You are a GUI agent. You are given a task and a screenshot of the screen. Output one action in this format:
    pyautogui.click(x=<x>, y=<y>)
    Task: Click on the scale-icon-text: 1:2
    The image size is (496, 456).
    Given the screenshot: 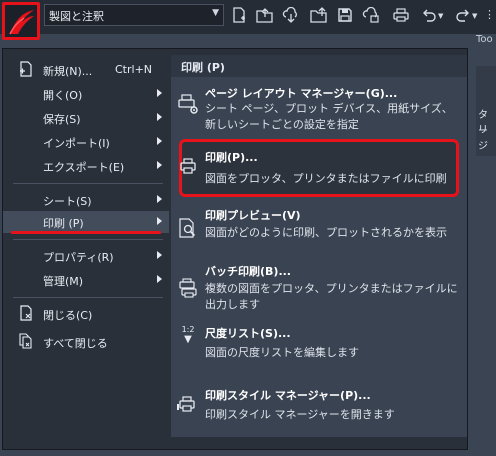 What is the action you would take?
    pyautogui.click(x=188, y=329)
    